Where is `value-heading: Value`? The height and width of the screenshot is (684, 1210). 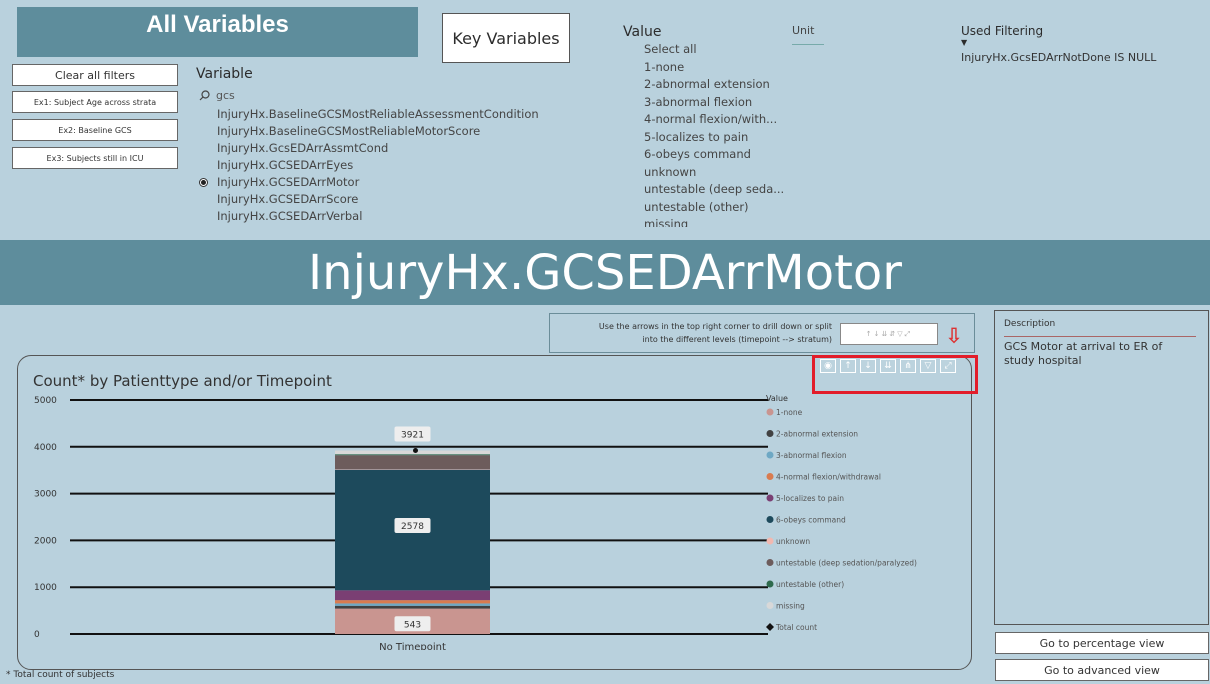 value-heading: Value is located at coordinates (642, 32).